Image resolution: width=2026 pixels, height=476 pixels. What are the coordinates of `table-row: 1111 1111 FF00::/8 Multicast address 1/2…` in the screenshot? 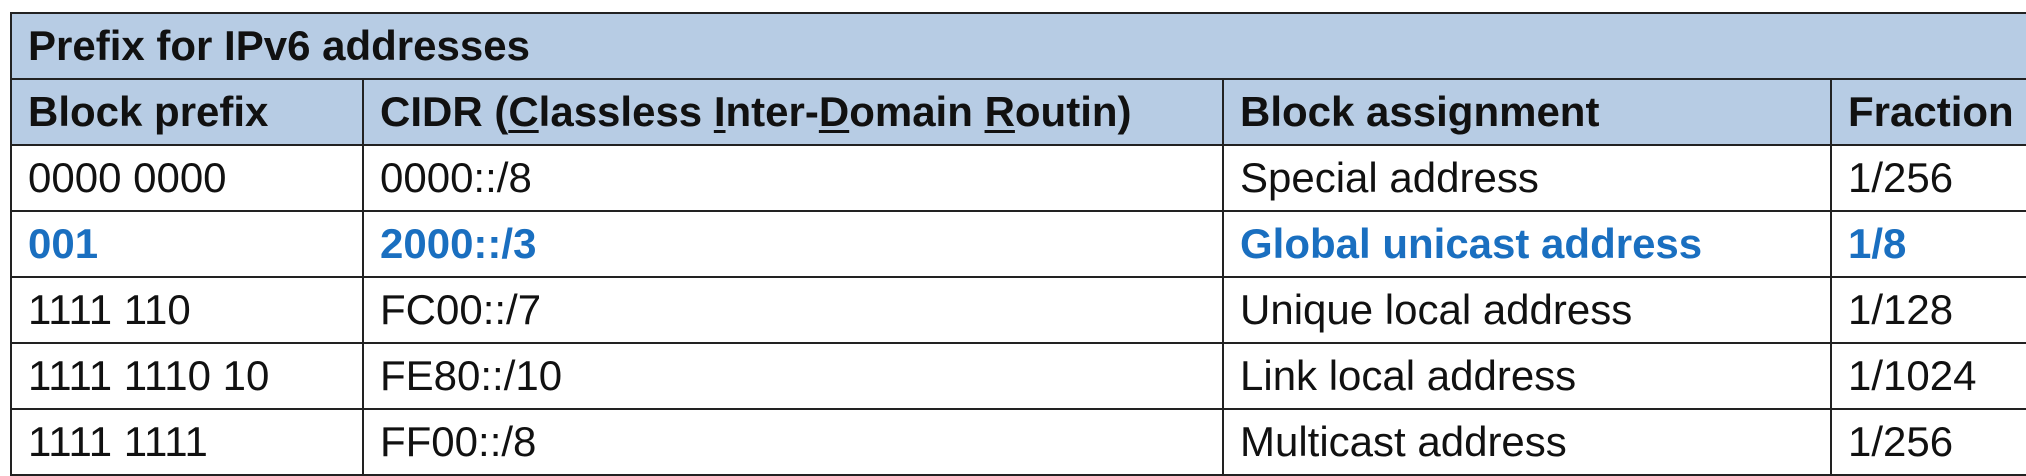 It's located at (1018, 442).